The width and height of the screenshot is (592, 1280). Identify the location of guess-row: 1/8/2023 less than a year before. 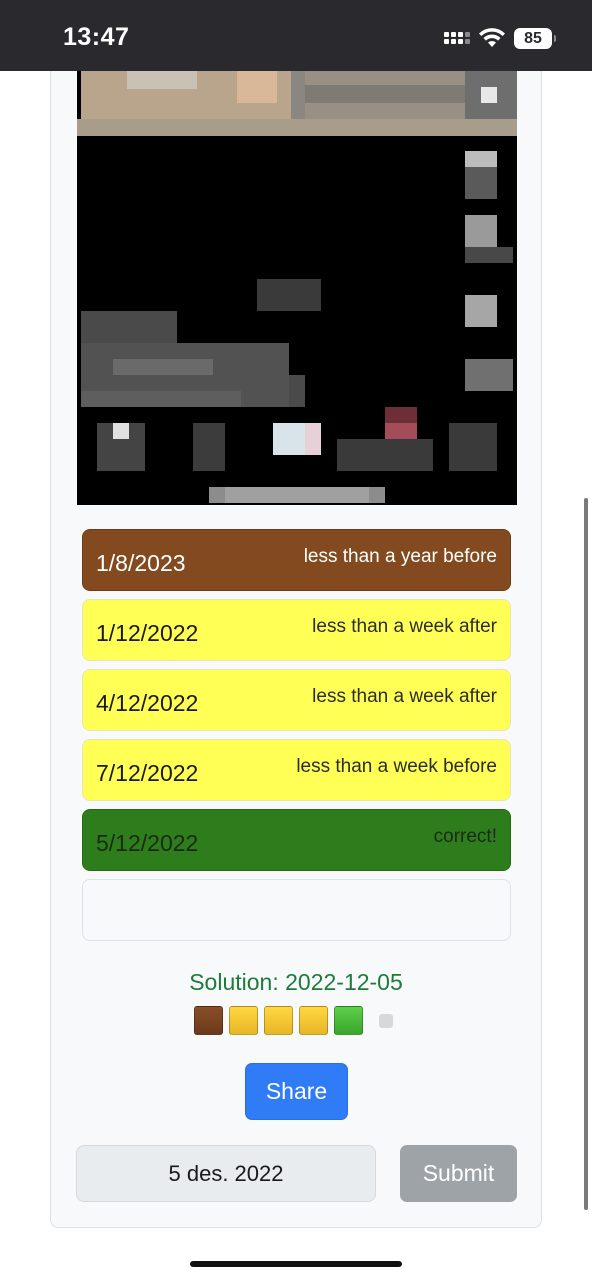
(296, 560).